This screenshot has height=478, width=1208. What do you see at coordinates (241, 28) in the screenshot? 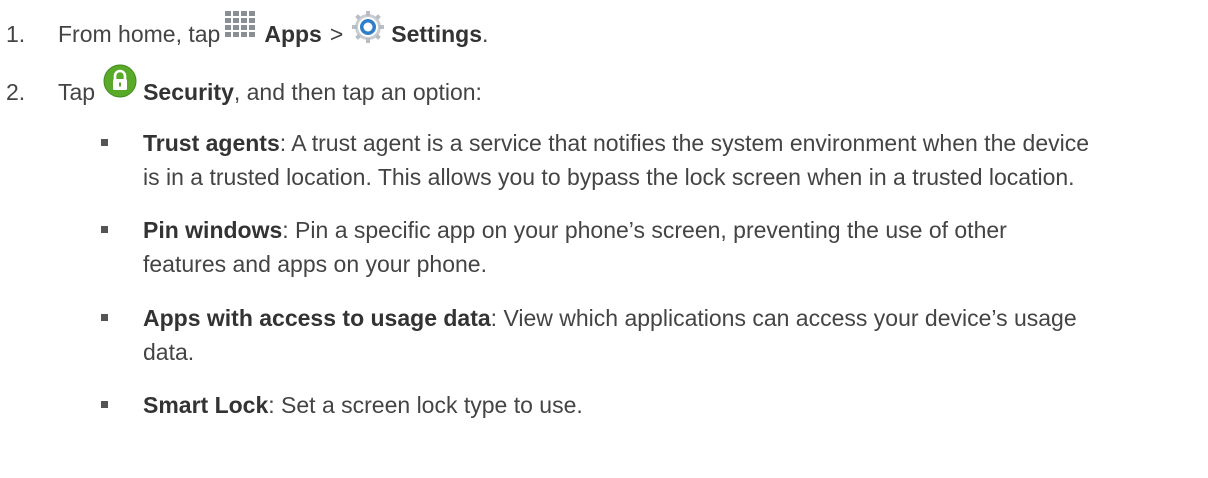
I see `apps-grid-icon` at bounding box center [241, 28].